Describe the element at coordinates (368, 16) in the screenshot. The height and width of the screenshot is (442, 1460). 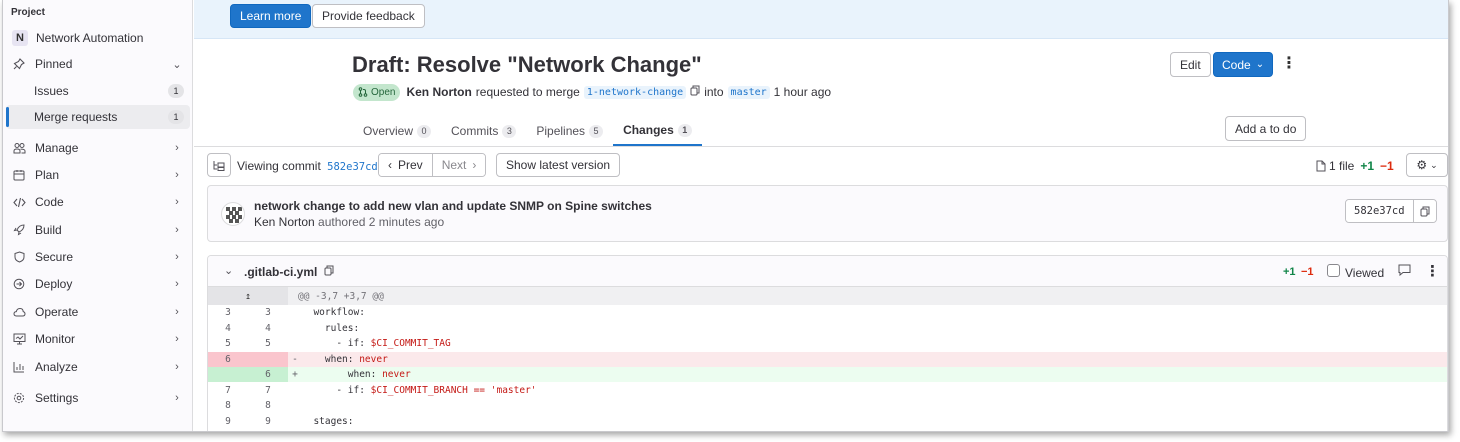
I see `provide-feedback-button: Provide feedback` at that location.